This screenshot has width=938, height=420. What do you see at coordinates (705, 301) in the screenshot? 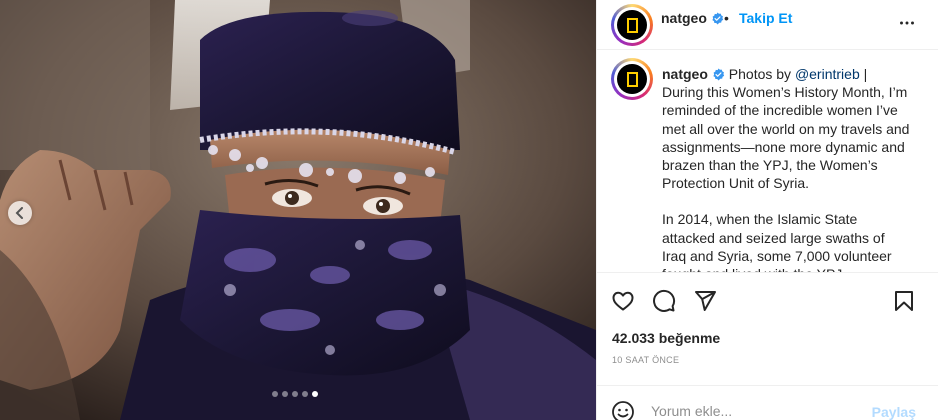
I see `share-icon` at bounding box center [705, 301].